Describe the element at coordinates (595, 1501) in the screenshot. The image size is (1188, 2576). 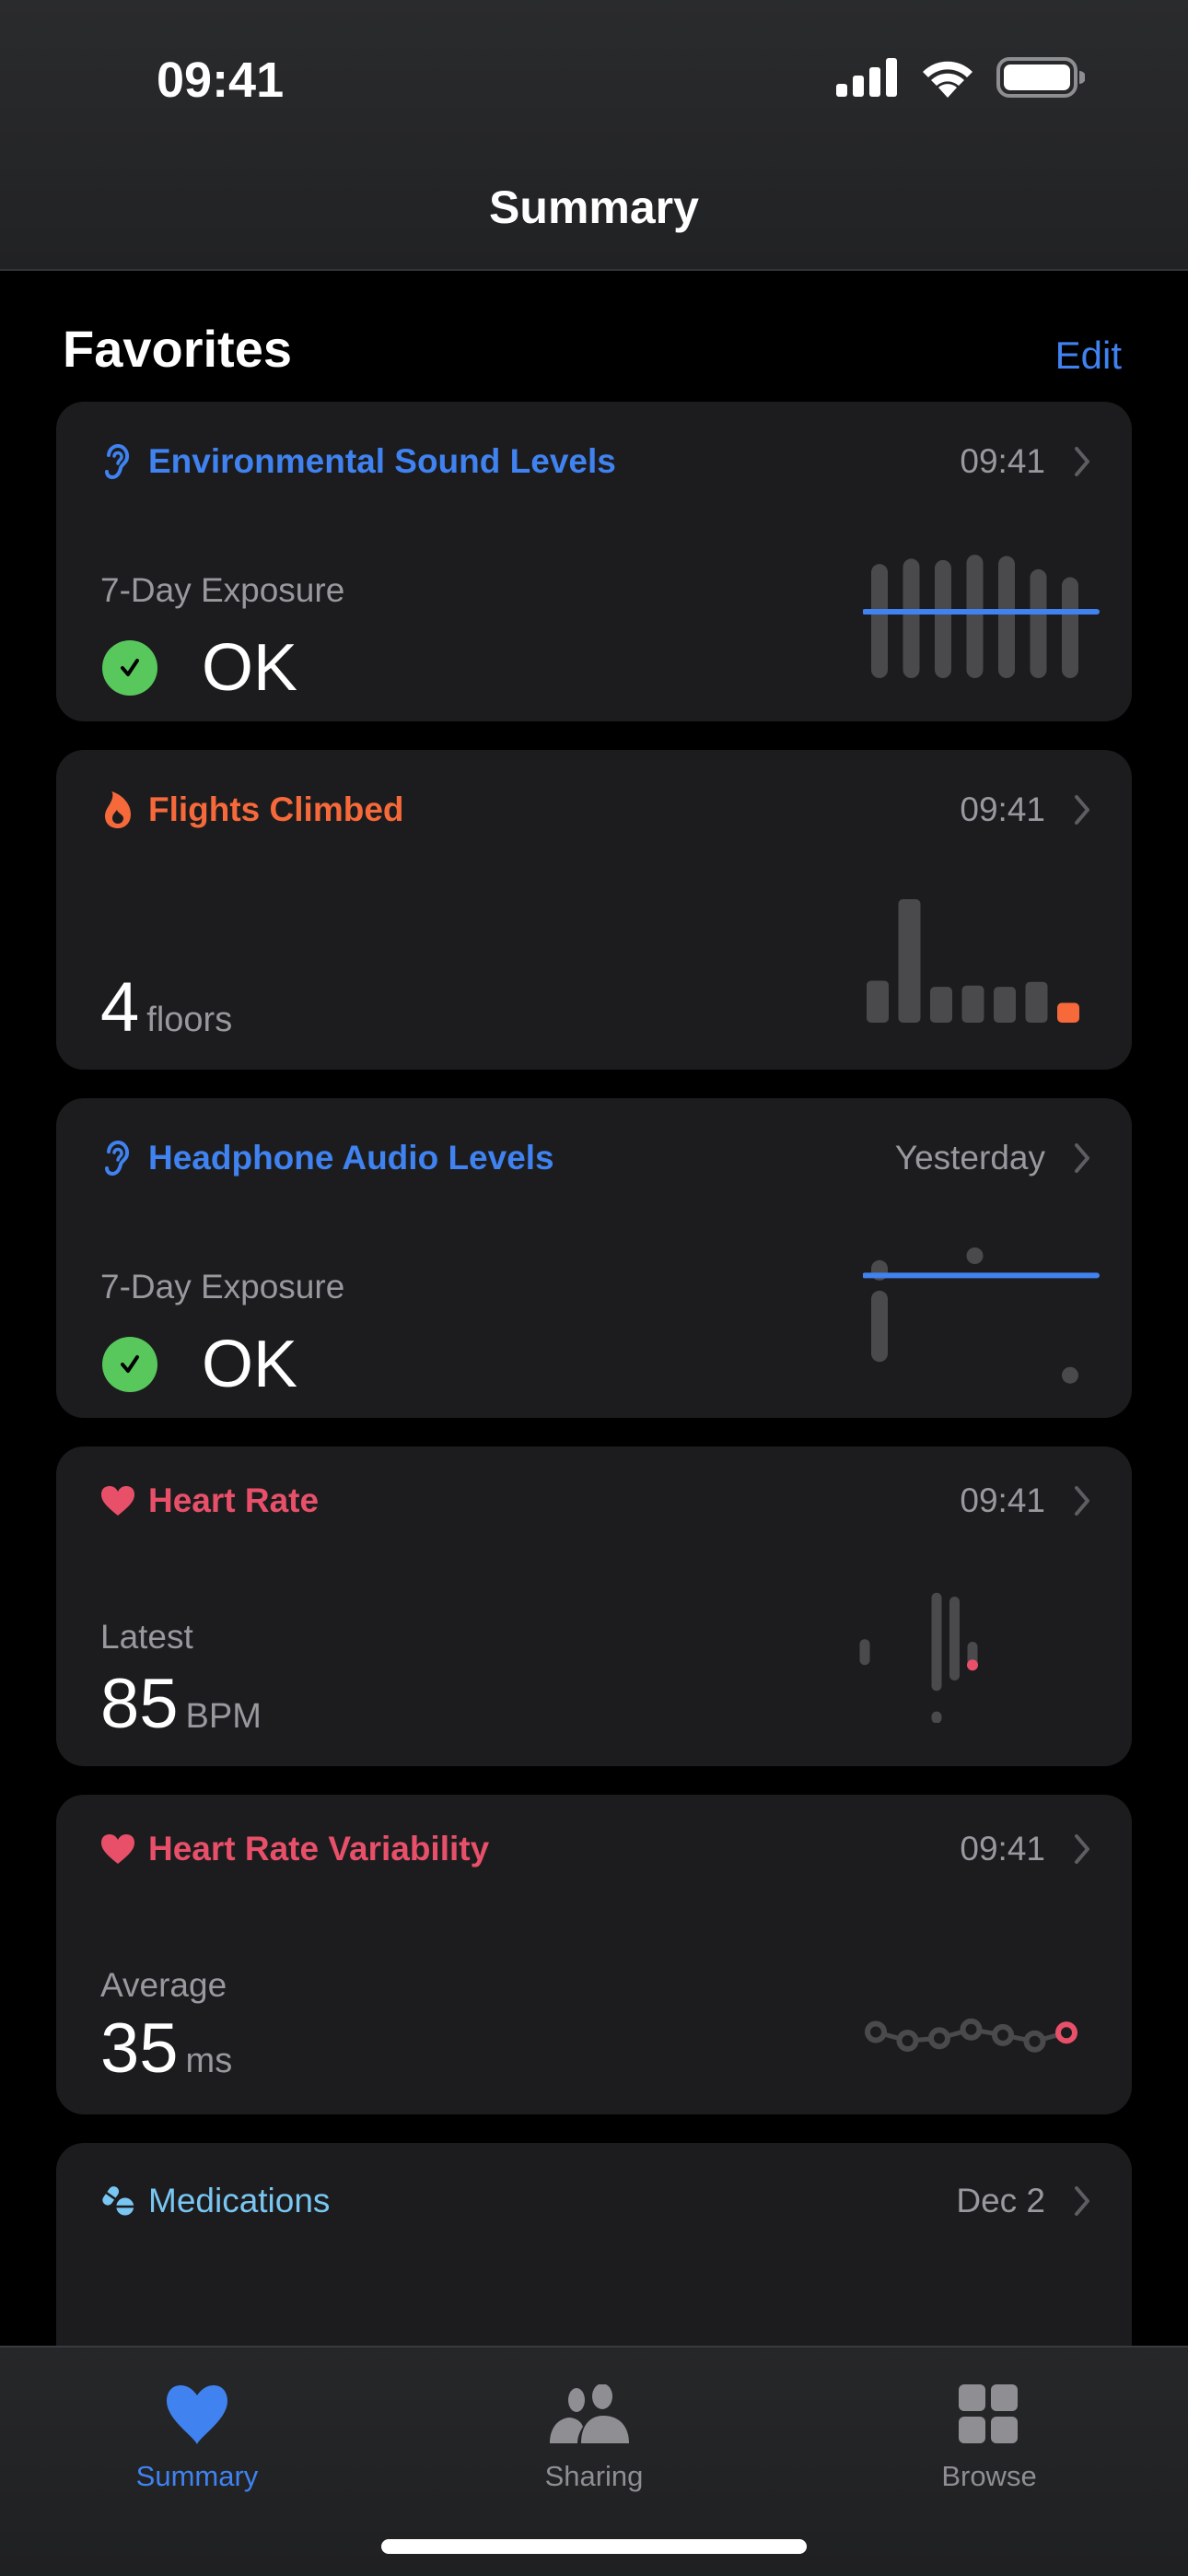
I see `card-header: Heart Rate 09:41` at that location.